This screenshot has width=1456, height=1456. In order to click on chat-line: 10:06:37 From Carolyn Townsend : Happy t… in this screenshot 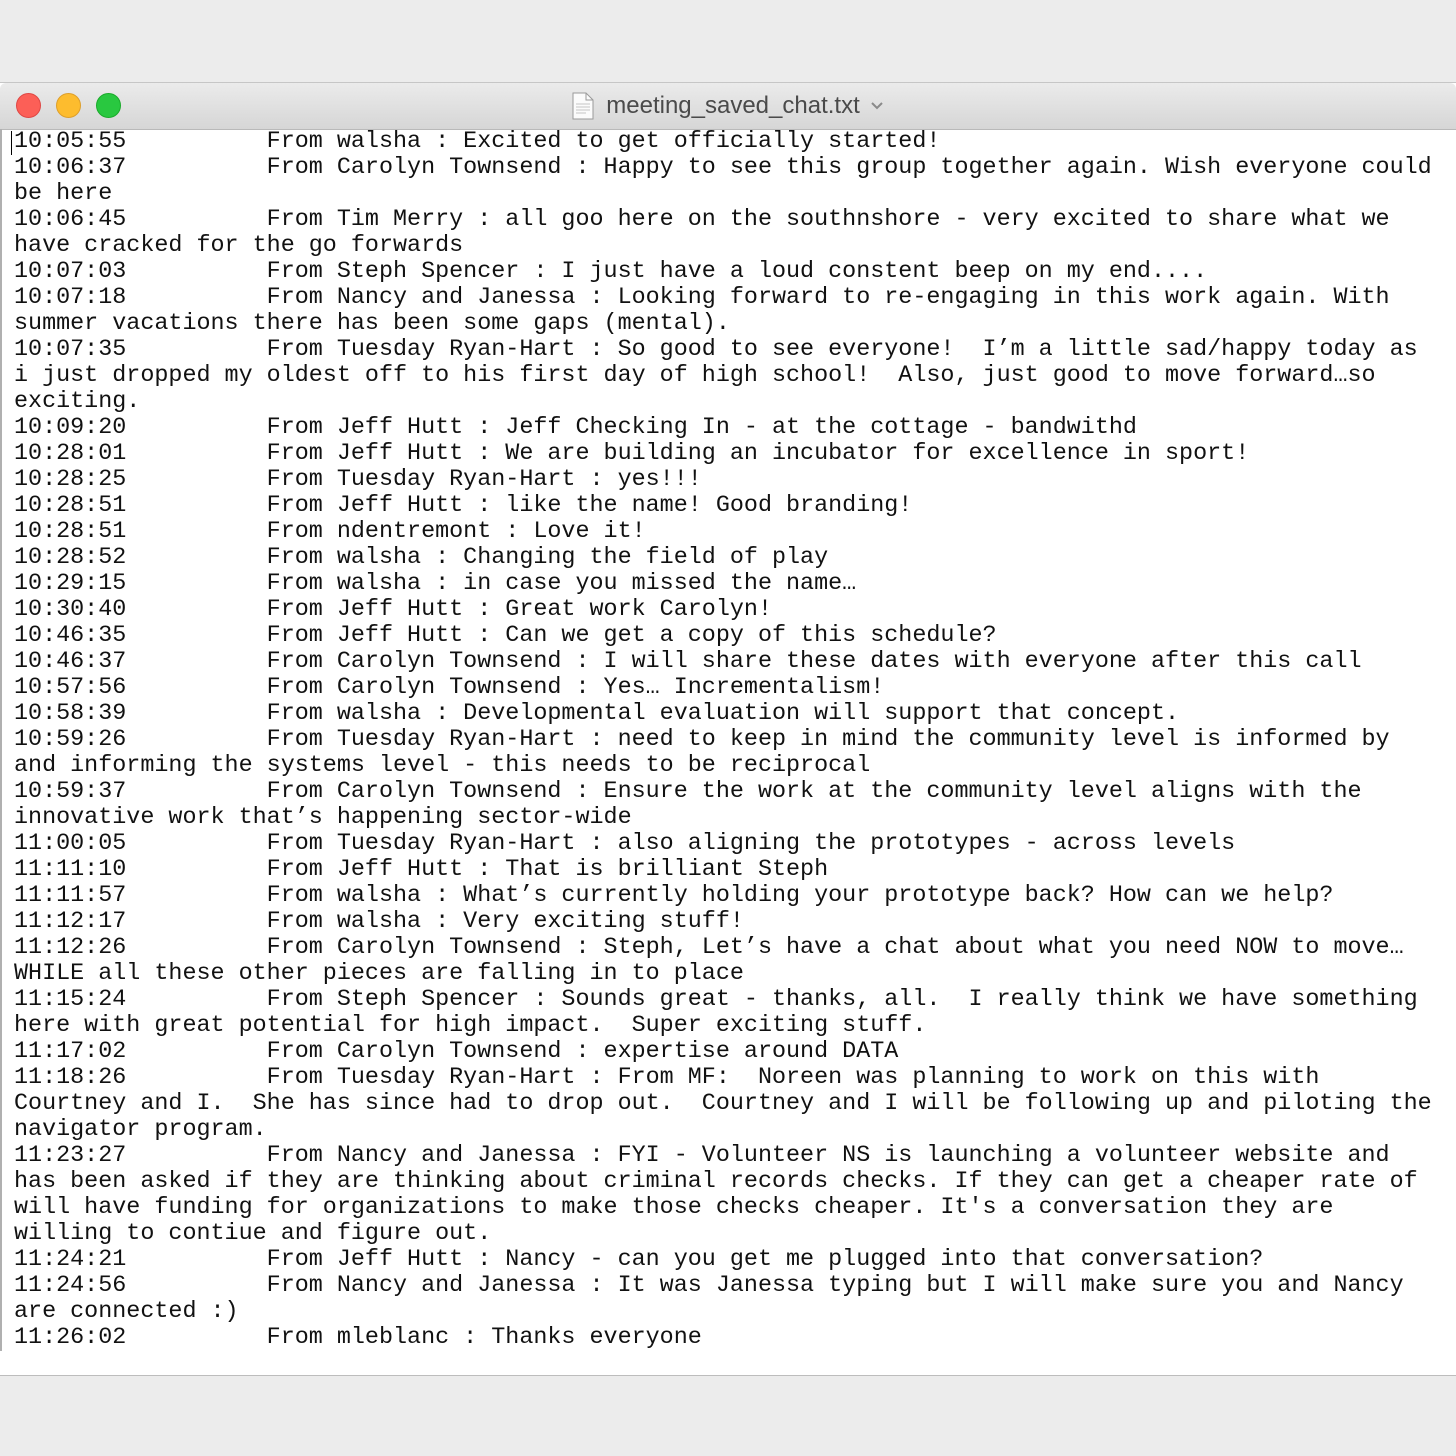, I will do `click(730, 181)`.